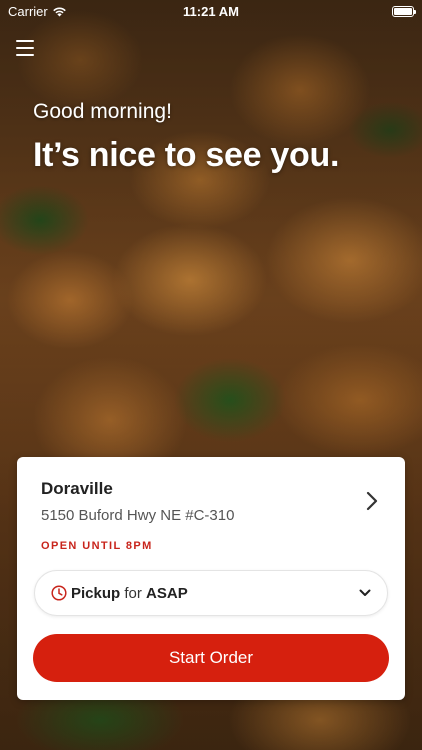 The image size is (422, 750). I want to click on order-method-dropdown: Pickup for ASAP, so click(211, 593).